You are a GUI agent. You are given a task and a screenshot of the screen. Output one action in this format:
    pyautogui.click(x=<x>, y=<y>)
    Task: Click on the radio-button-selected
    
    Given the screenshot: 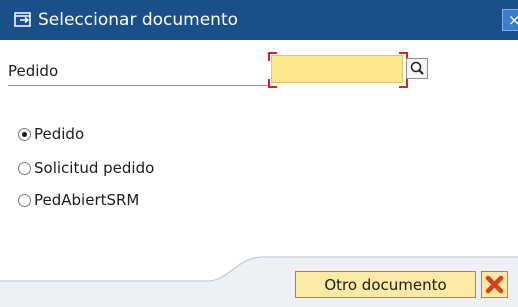 What is the action you would take?
    pyautogui.click(x=24, y=134)
    